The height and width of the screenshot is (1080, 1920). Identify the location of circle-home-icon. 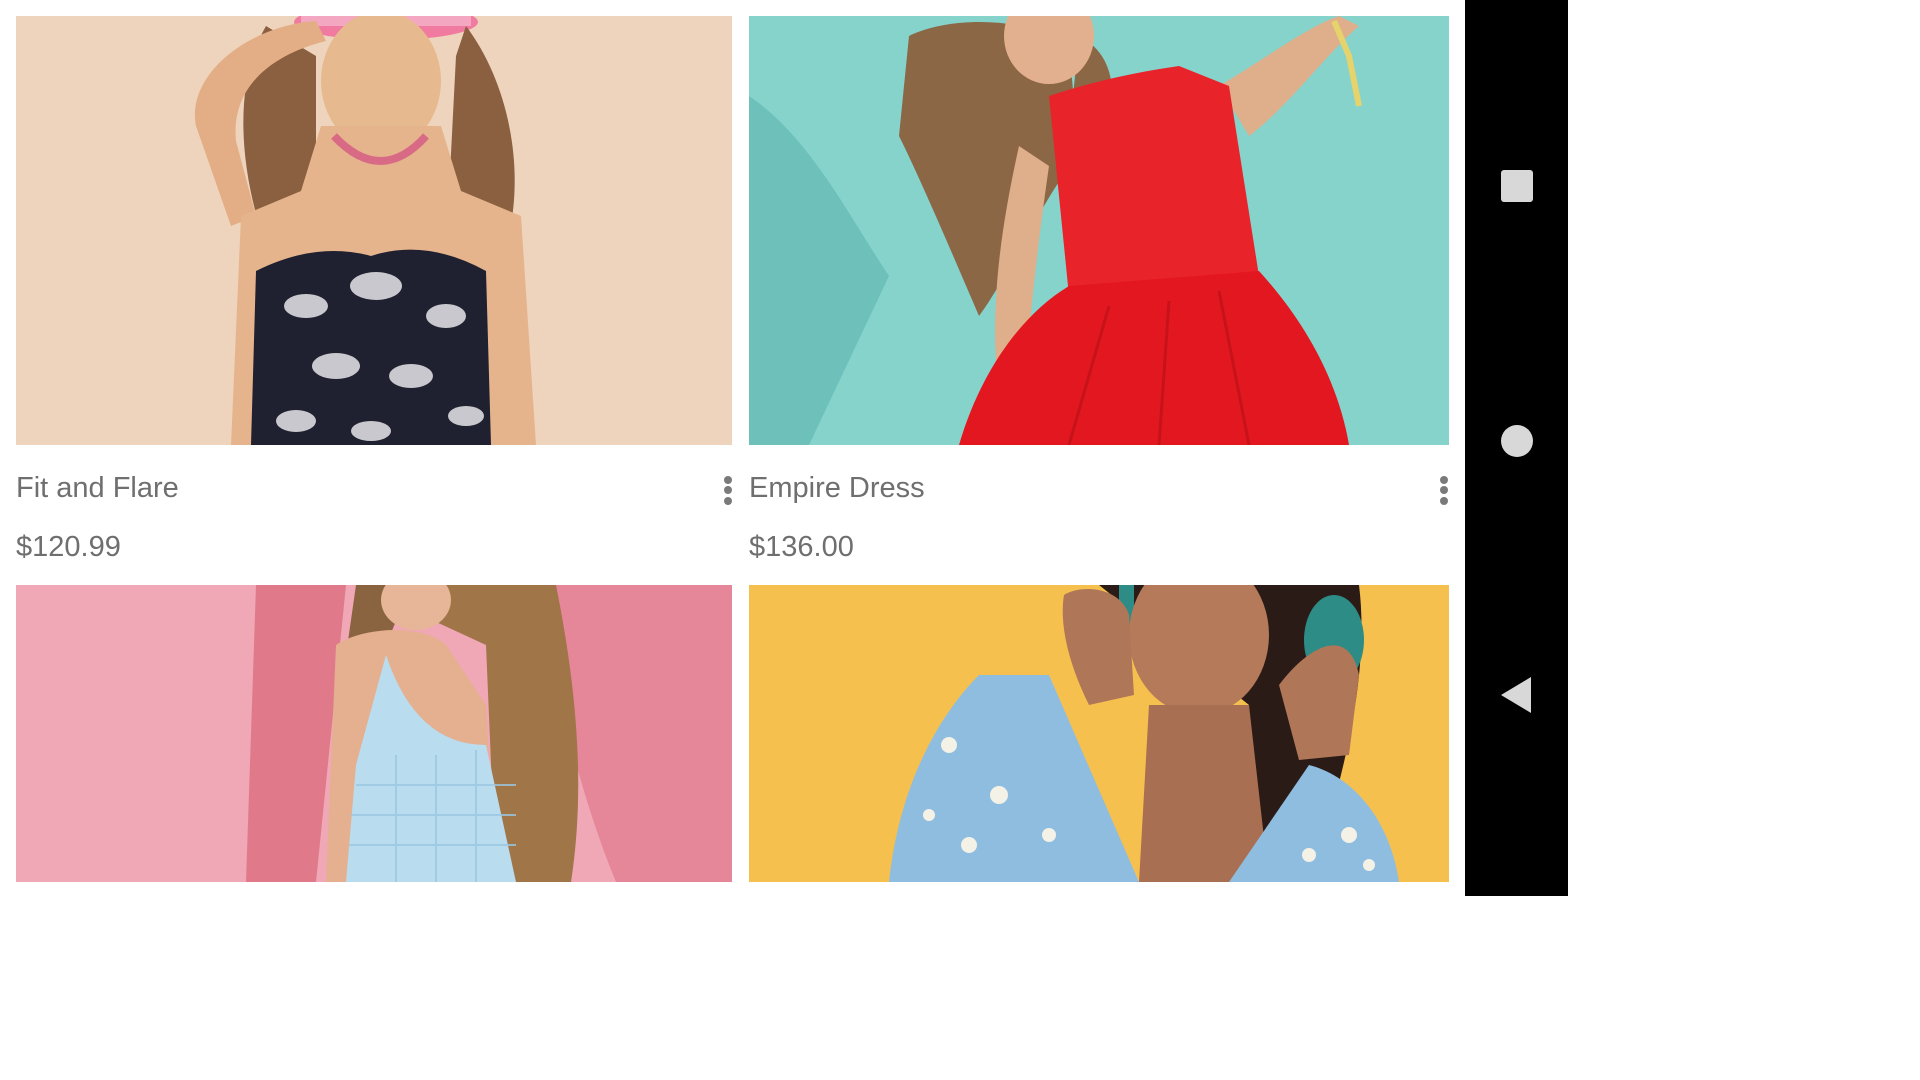
(1516, 441).